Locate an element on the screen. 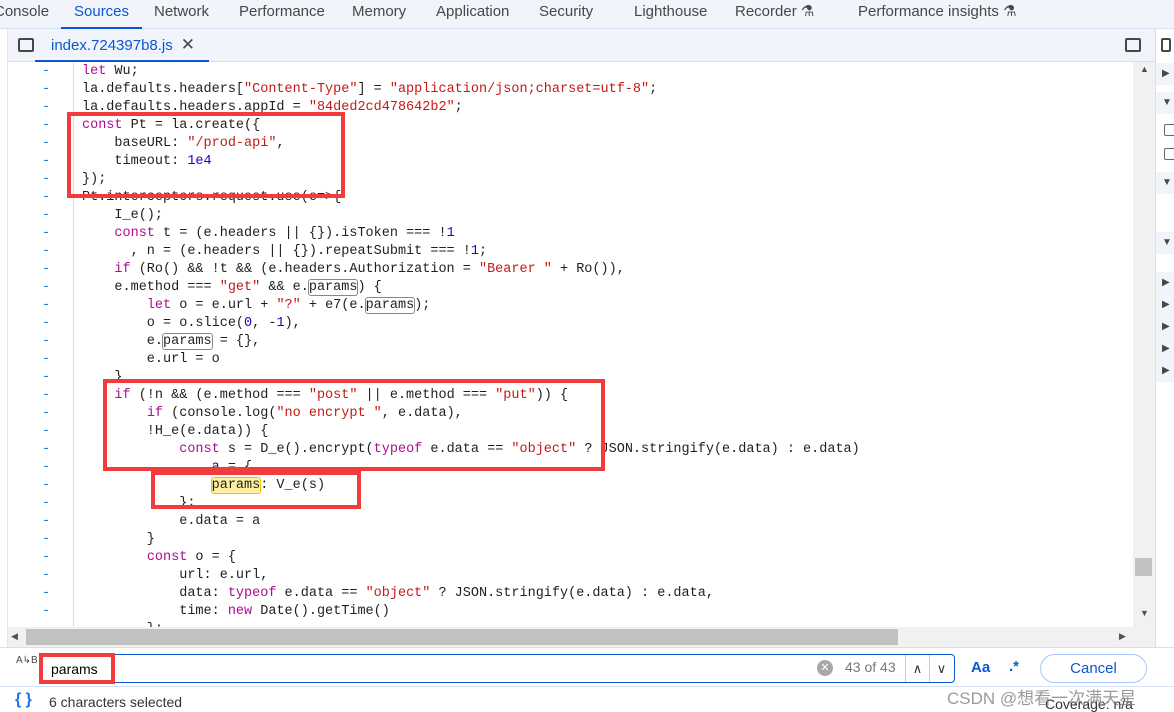 Image resolution: width=1174 pixels, height=712 pixels. scroll-down-icon: ▼ is located at coordinates (1144, 613).